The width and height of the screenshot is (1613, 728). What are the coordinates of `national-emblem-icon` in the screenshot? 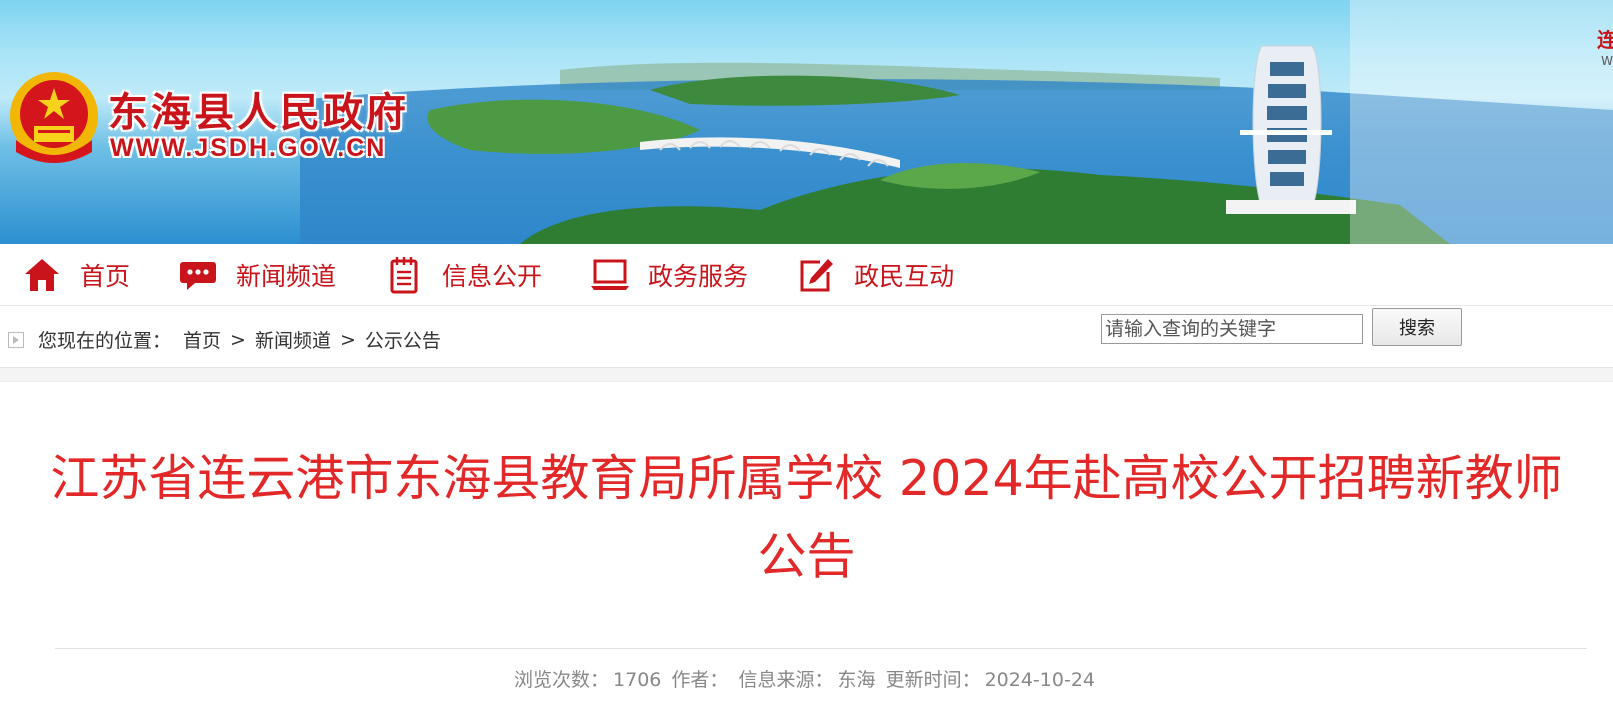 It's located at (54, 117).